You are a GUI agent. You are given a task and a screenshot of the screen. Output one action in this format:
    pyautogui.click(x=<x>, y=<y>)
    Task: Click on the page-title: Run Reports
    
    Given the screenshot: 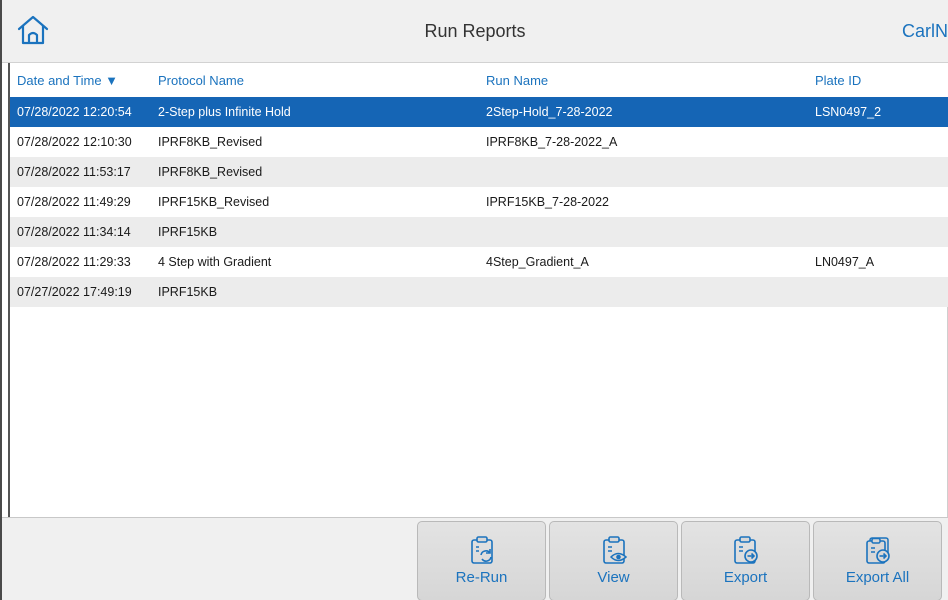 What is the action you would take?
    pyautogui.click(x=475, y=31)
    